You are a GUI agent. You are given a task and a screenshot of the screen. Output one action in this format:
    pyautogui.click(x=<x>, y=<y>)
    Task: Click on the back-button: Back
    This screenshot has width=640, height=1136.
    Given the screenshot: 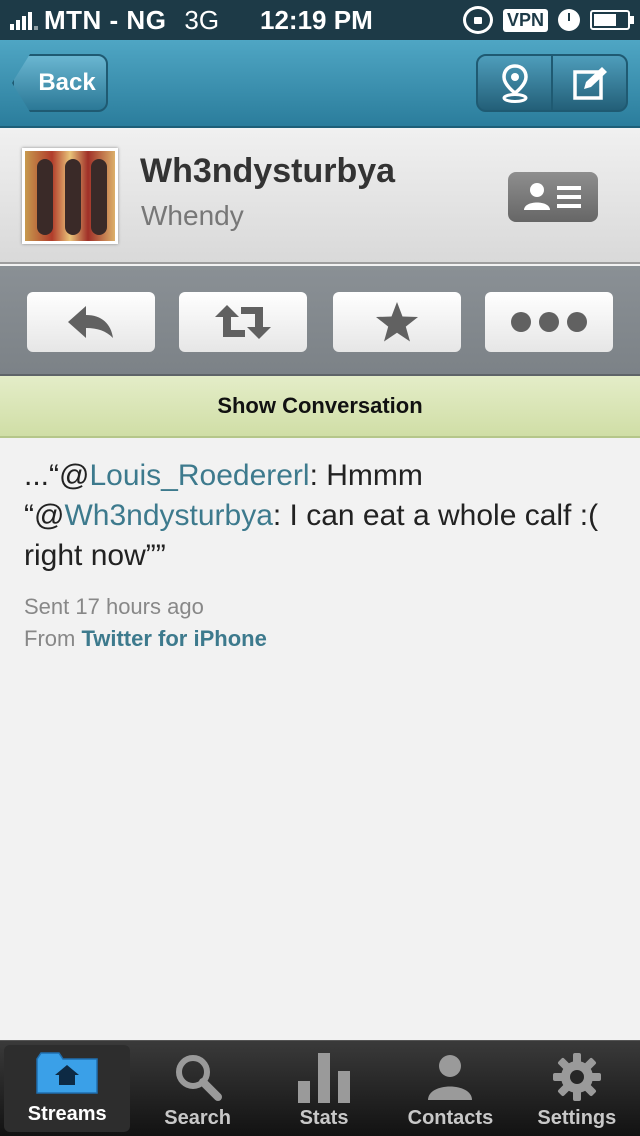 What is the action you would take?
    pyautogui.click(x=60, y=83)
    